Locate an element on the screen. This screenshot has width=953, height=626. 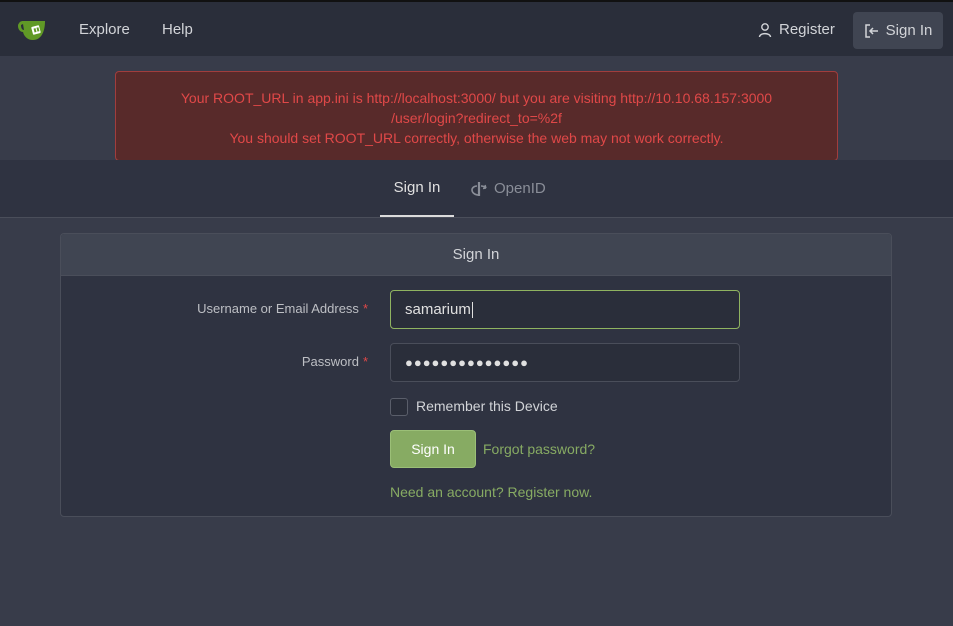
login-tabs: Sign In OpenID is located at coordinates (476, 189).